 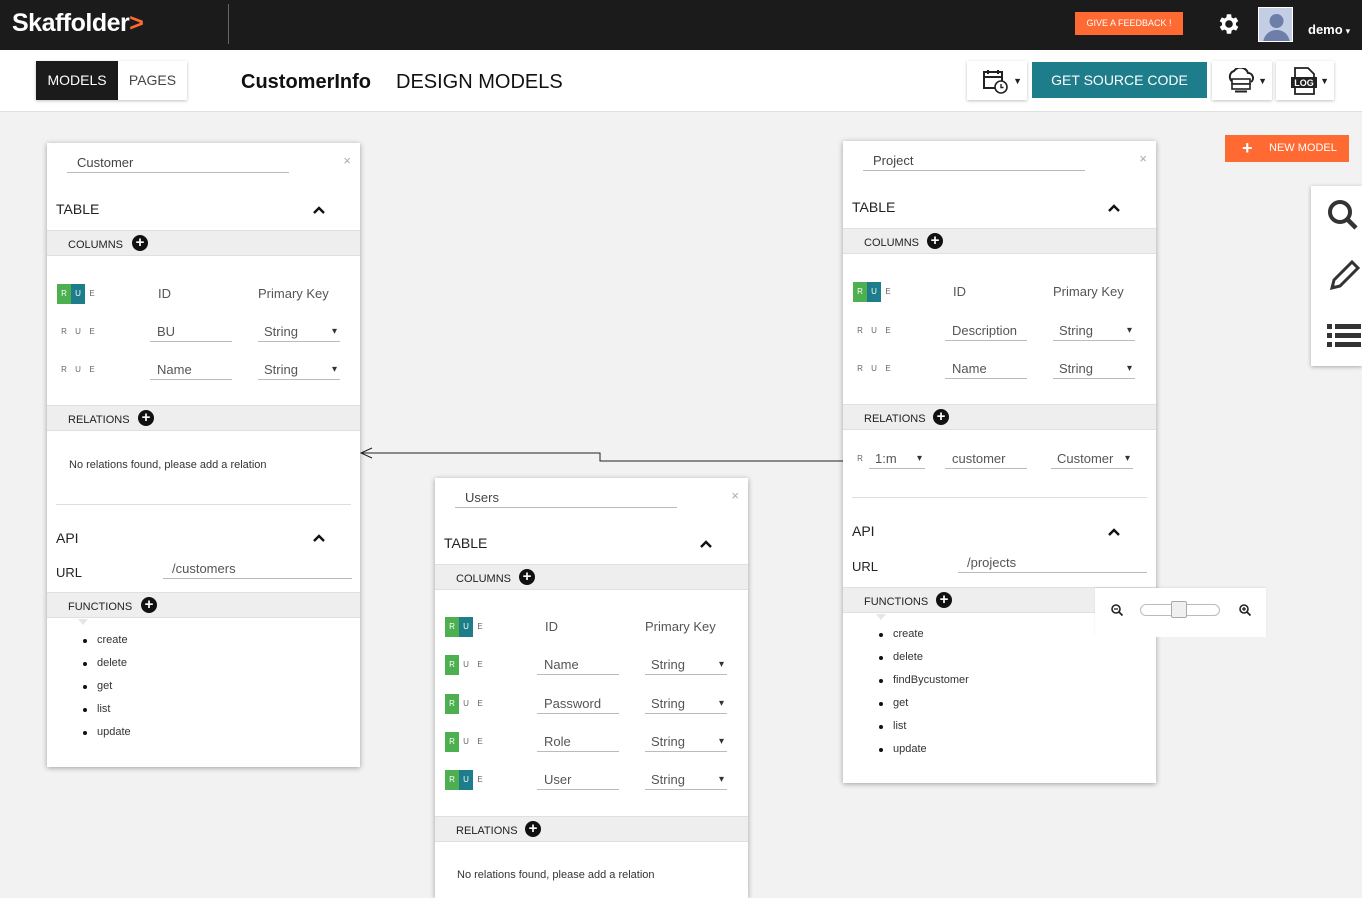 I want to click on relation-name-input: customer, so click(x=986, y=459).